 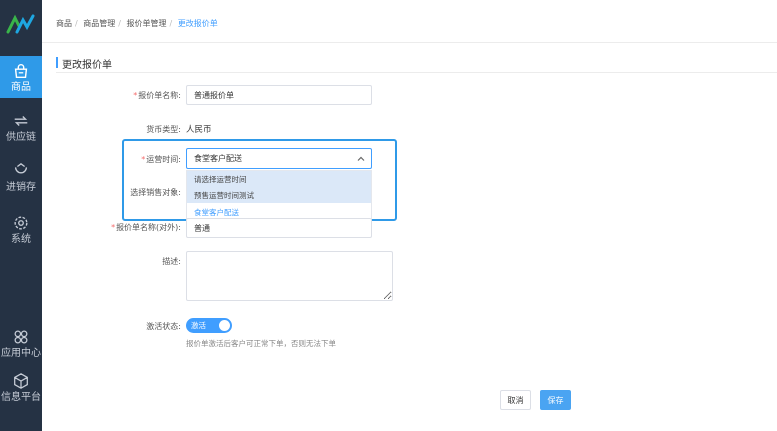 I want to click on quote-name-label: *报价单名称:, so click(x=157, y=95).